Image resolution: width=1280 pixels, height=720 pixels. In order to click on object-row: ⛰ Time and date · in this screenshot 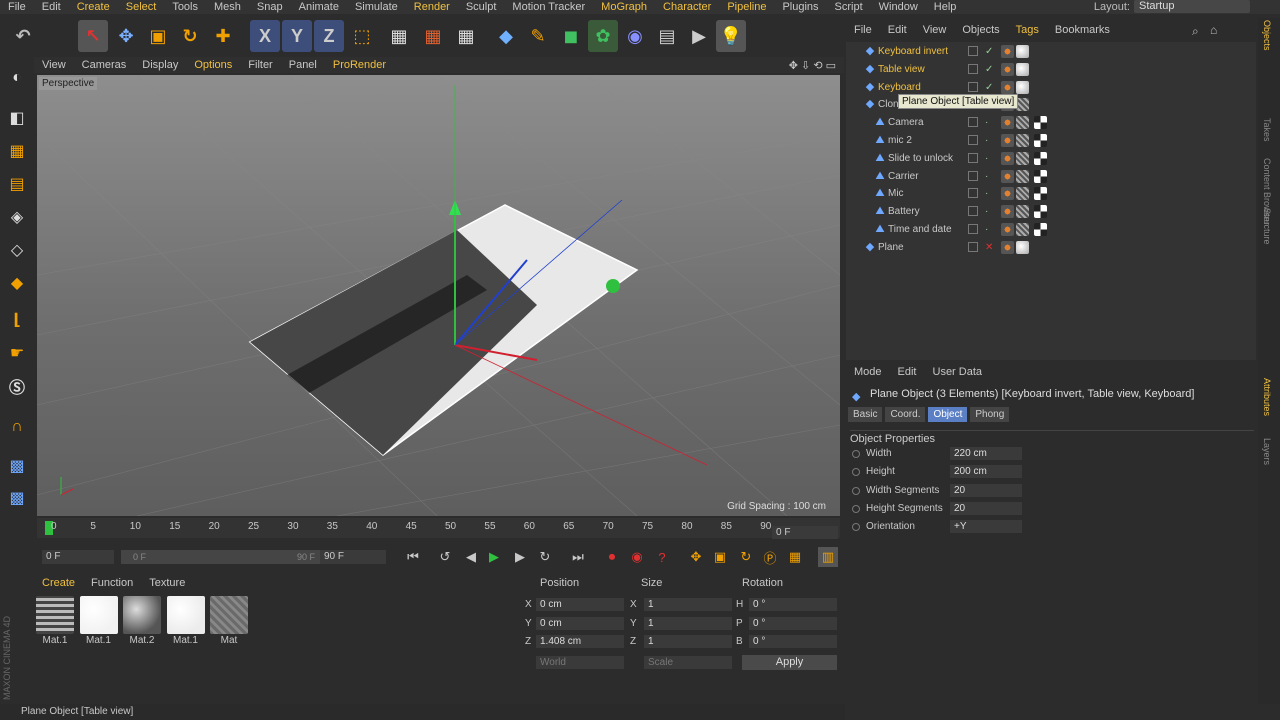, I will do `click(1051, 229)`.